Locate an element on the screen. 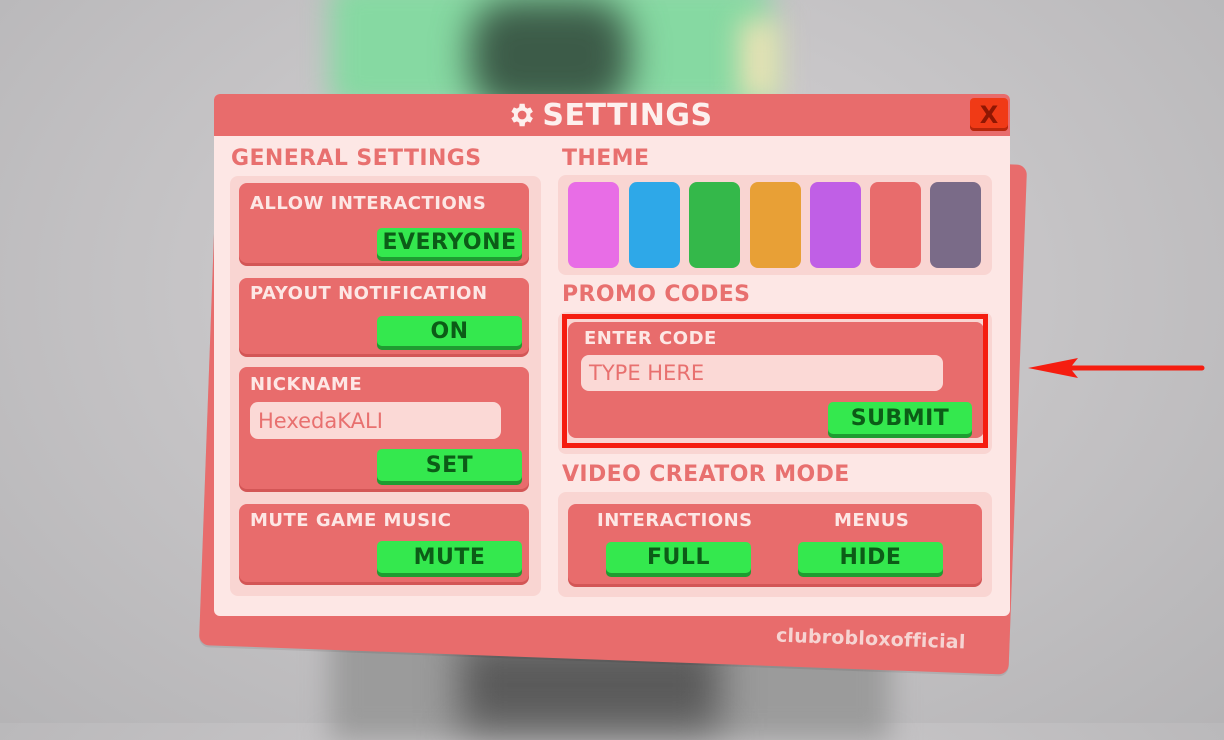  nickname-card: NICKNAME HexedaKALI SET is located at coordinates (384, 428).